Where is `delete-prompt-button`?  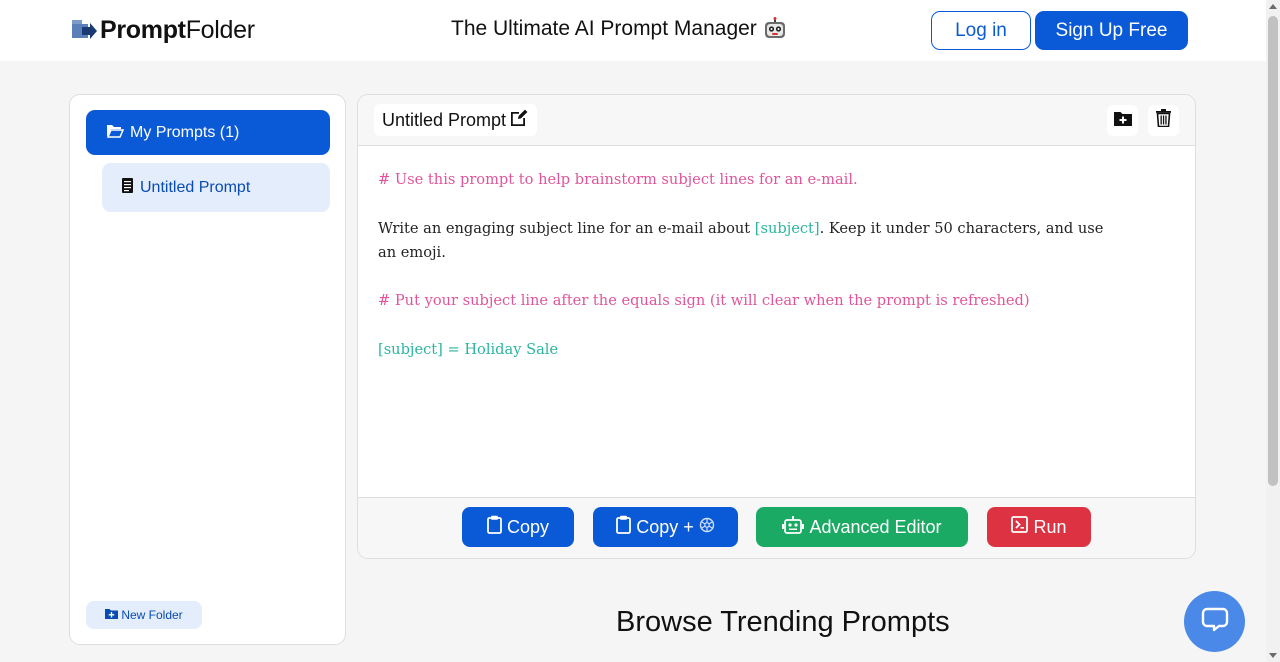 delete-prompt-button is located at coordinates (1163, 120).